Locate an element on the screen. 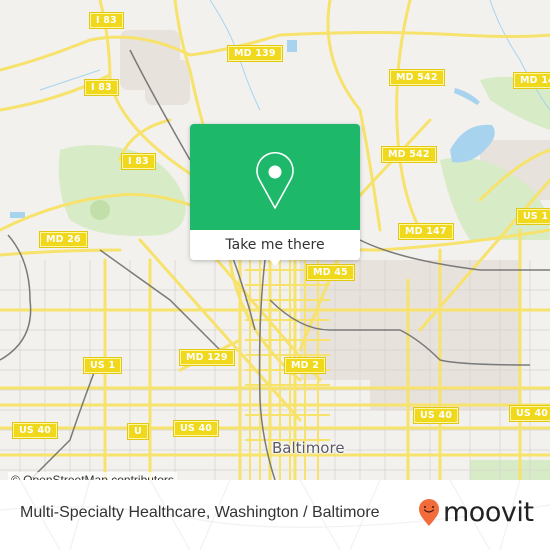  moovit-logo: moovit is located at coordinates (476, 512).